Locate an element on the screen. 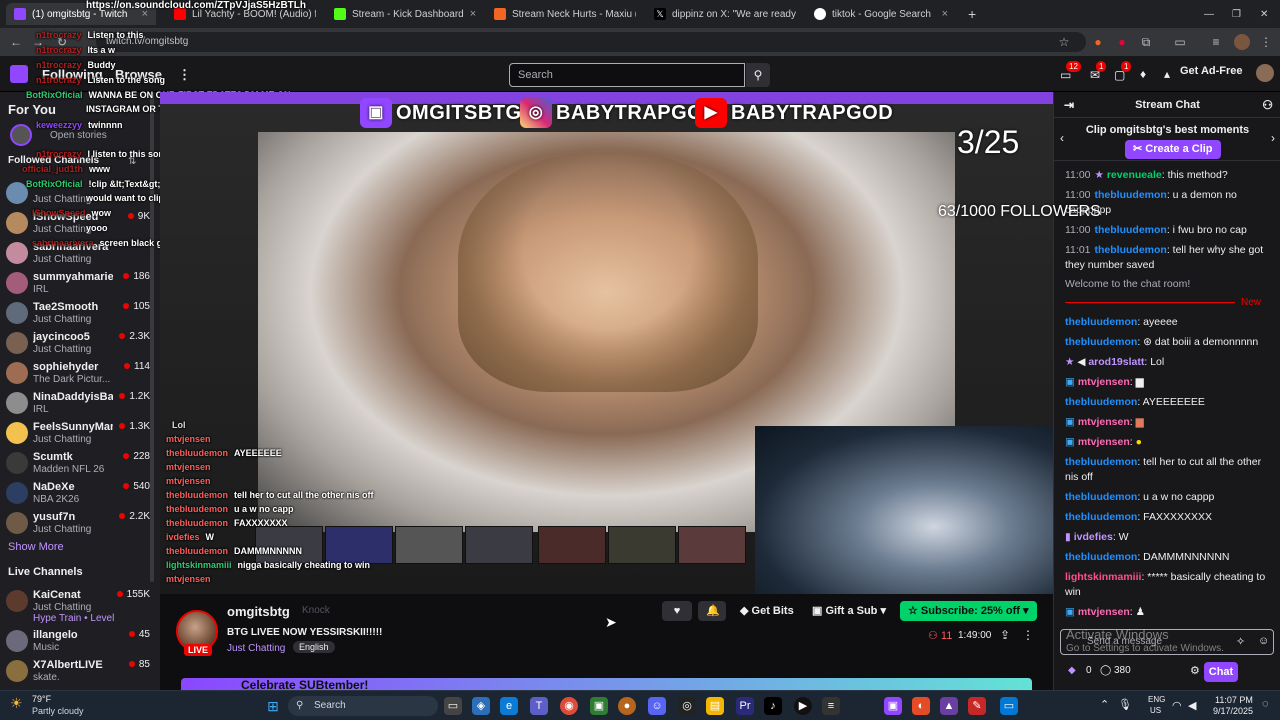  window-close-icon: ✕ is located at coordinates (1262, 14).